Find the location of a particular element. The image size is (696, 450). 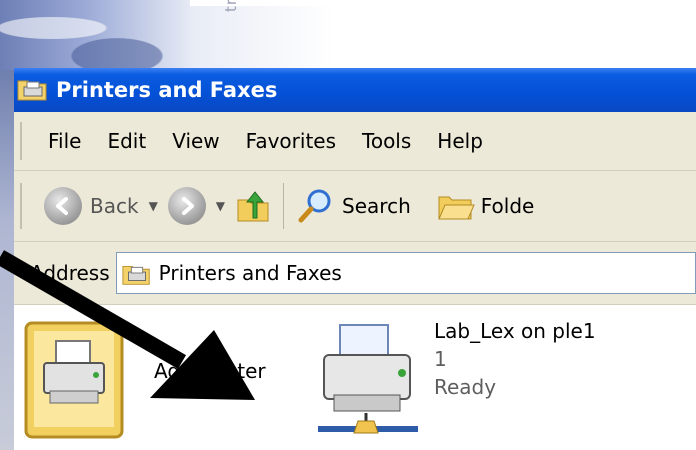

network-printer-icon is located at coordinates (368, 379).